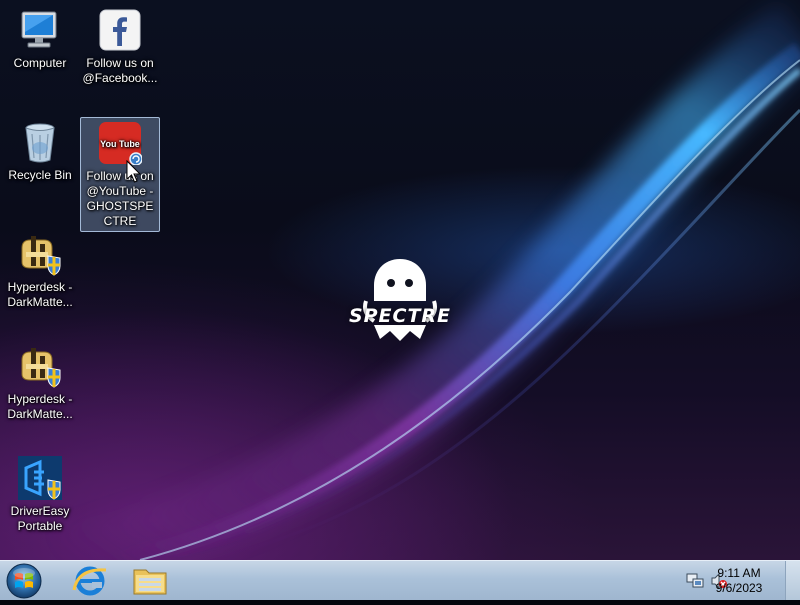 The width and height of the screenshot is (800, 605). What do you see at coordinates (695, 581) in the screenshot?
I see `network-icon` at bounding box center [695, 581].